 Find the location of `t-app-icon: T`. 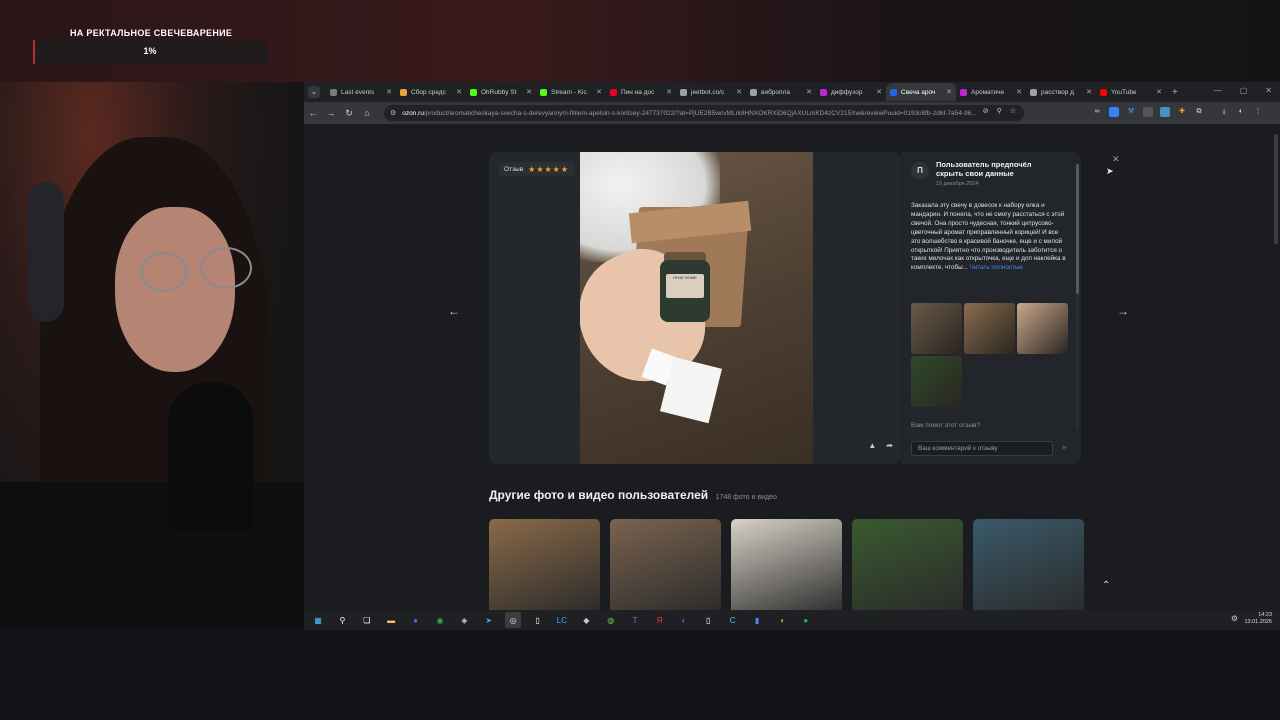

t-app-icon: T is located at coordinates (635, 620).